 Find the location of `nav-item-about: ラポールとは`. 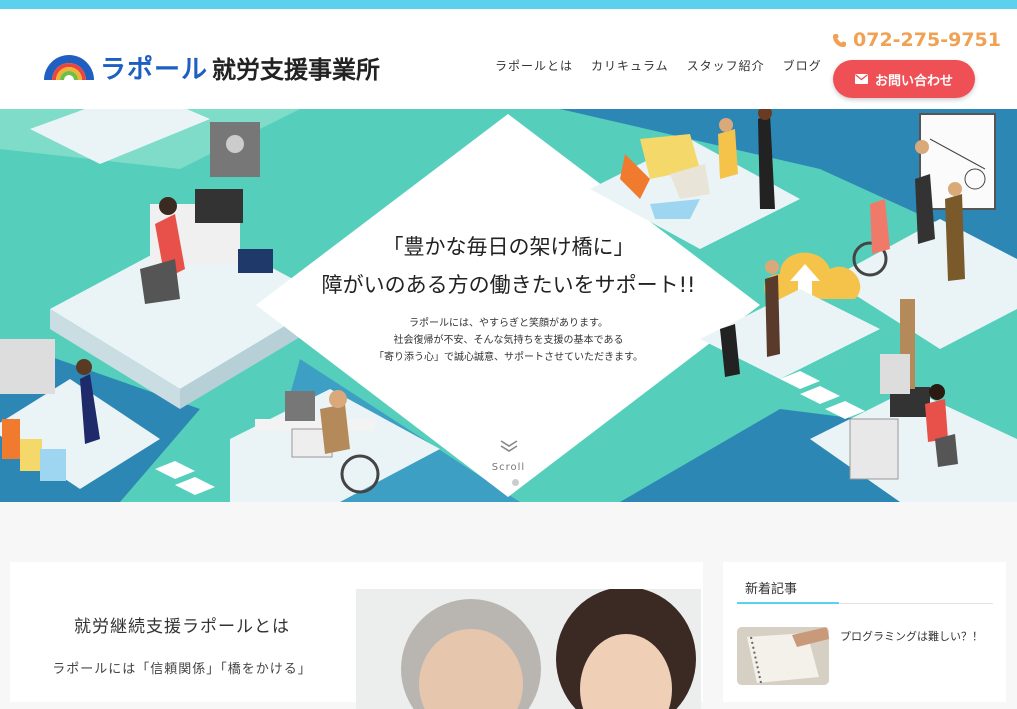

nav-item-about: ラポールとは is located at coordinates (534, 65).